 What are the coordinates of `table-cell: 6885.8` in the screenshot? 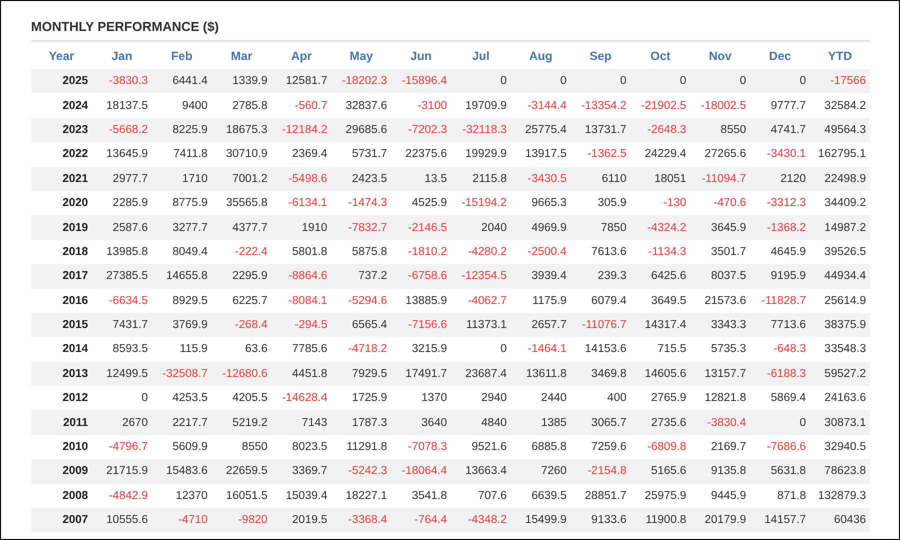 It's located at (540, 447).